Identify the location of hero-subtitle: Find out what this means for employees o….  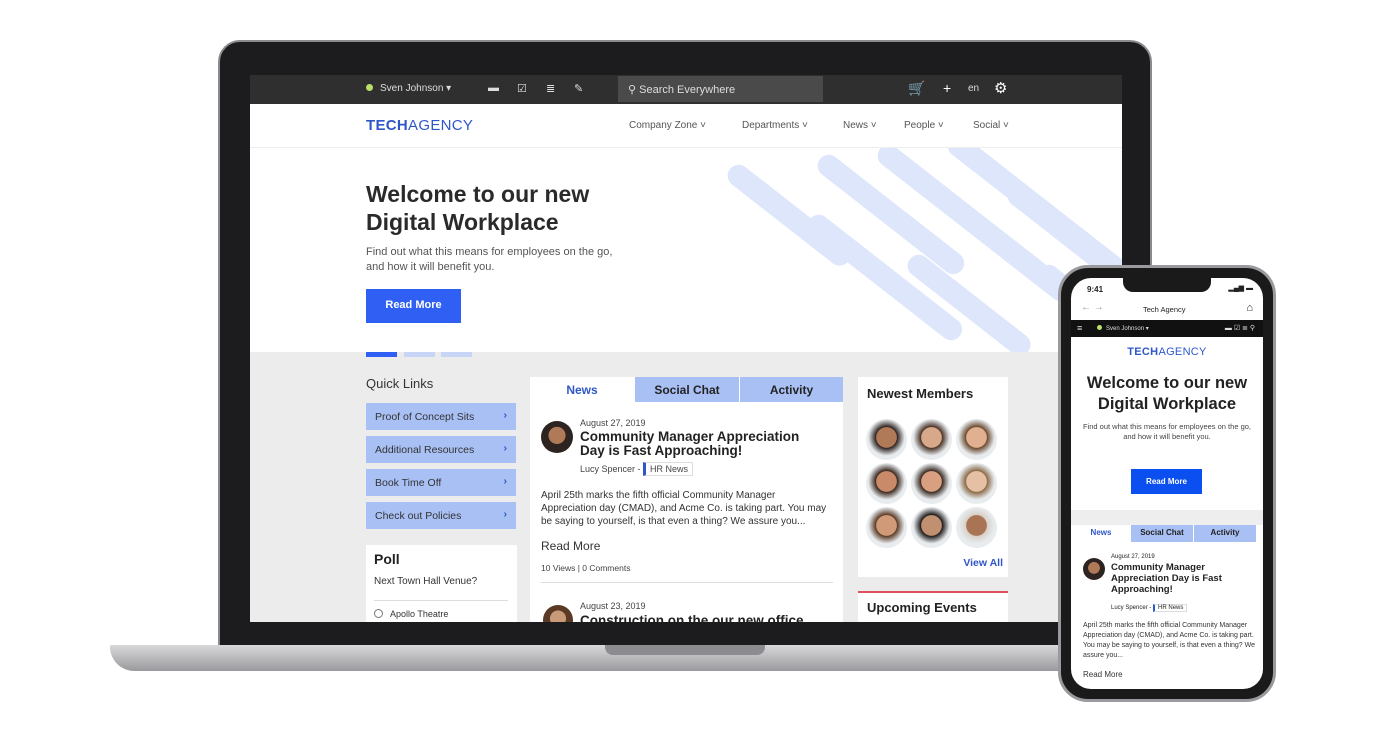
(489, 259).